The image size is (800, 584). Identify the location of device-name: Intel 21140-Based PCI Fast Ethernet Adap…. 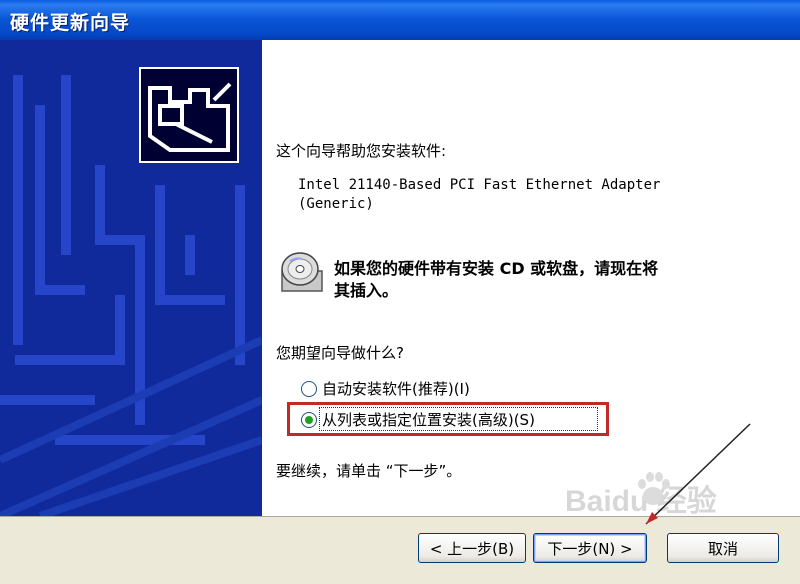
(479, 185).